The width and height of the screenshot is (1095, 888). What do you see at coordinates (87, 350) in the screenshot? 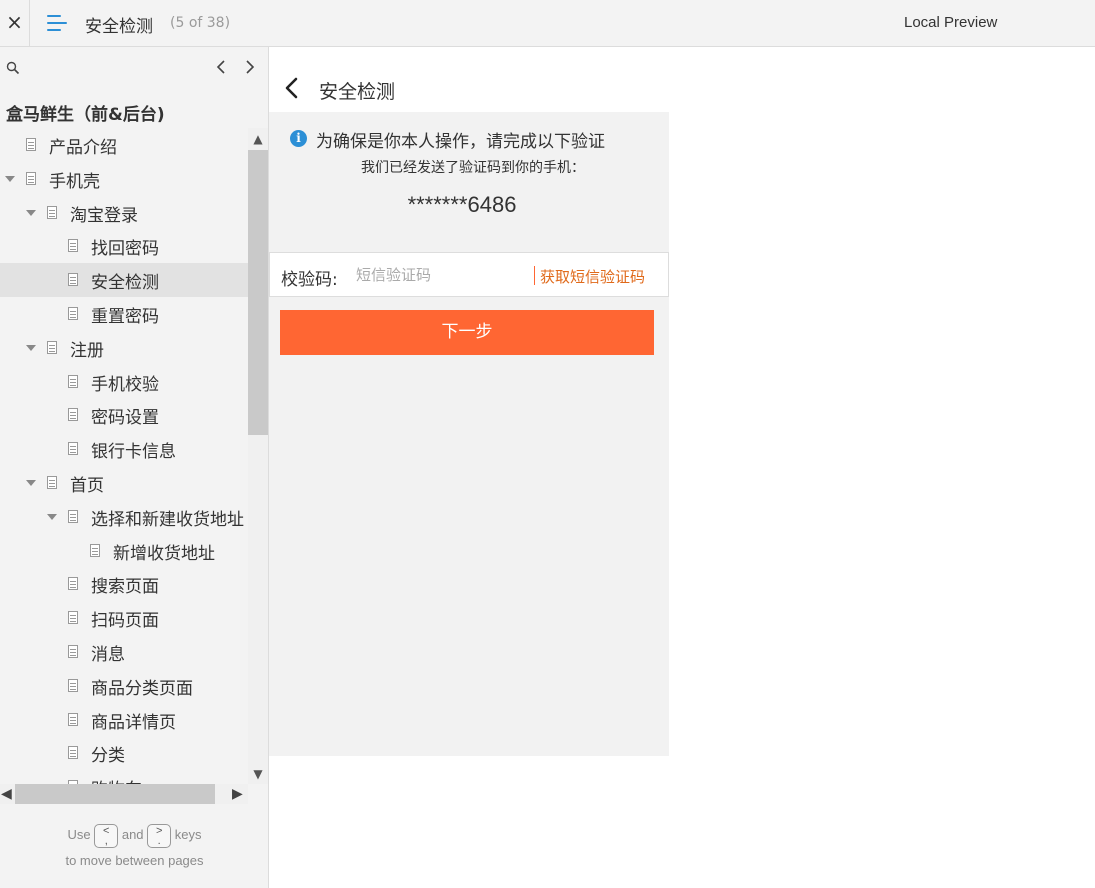
I see `tree-item-label: 注册` at bounding box center [87, 350].